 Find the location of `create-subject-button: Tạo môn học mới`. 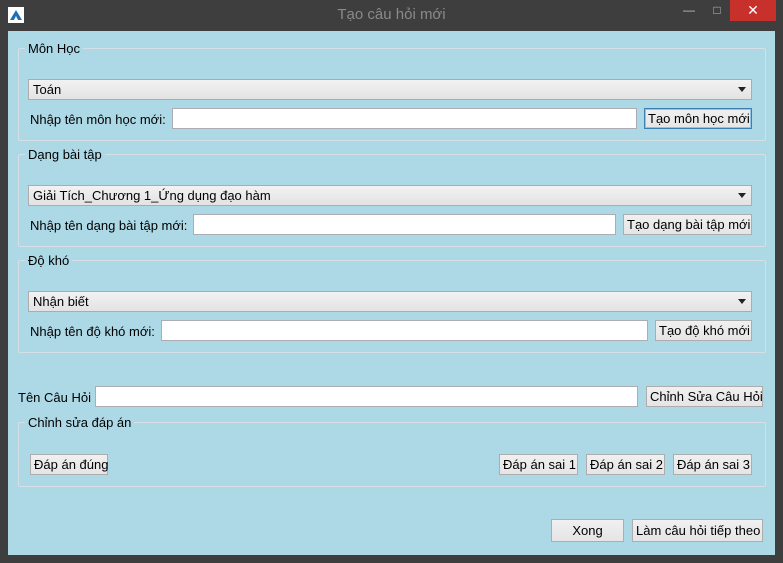

create-subject-button: Tạo môn học mới is located at coordinates (698, 118).